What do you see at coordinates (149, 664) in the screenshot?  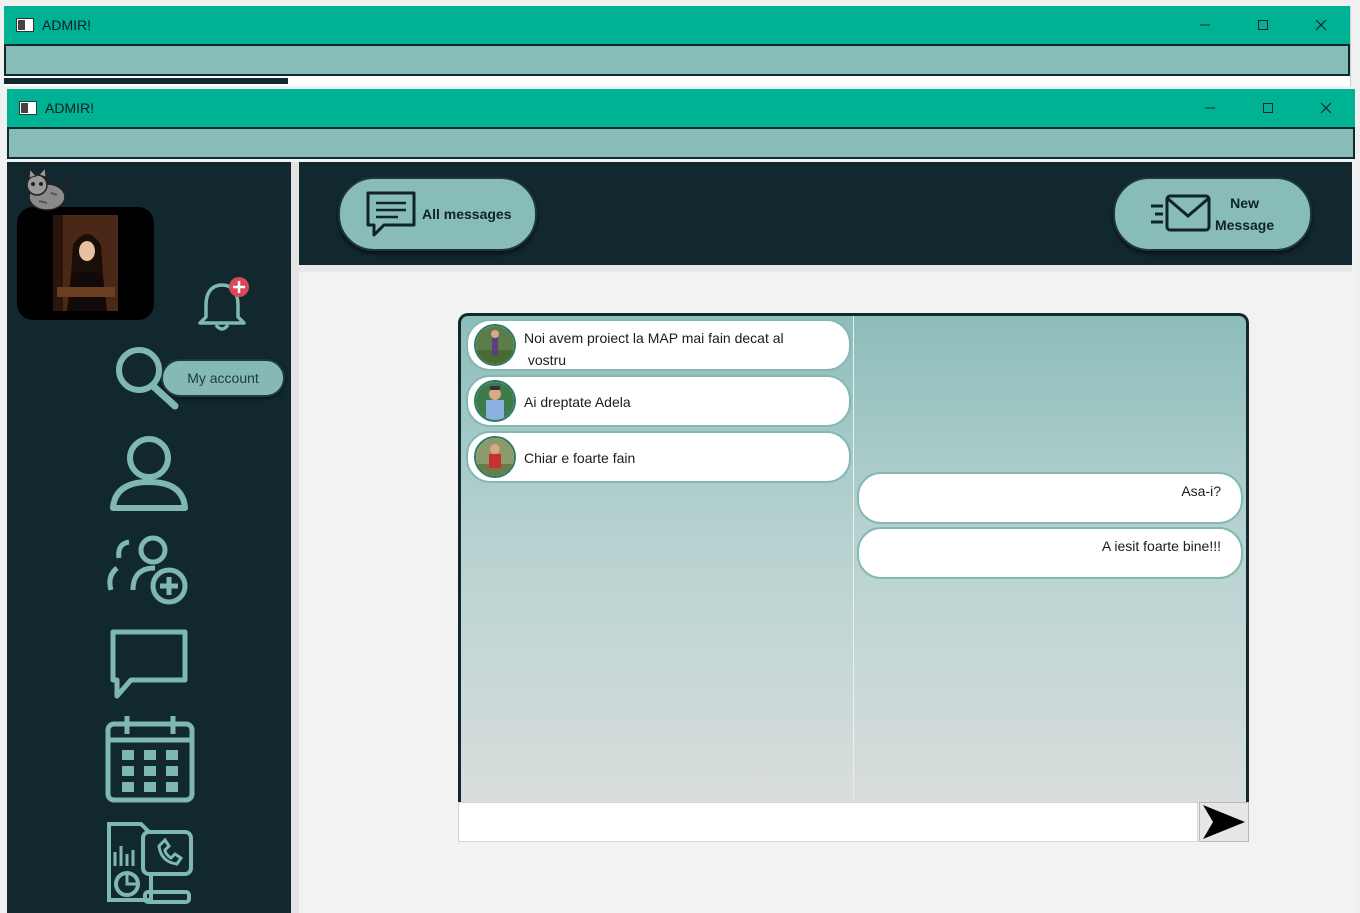 I see `chat-icon` at bounding box center [149, 664].